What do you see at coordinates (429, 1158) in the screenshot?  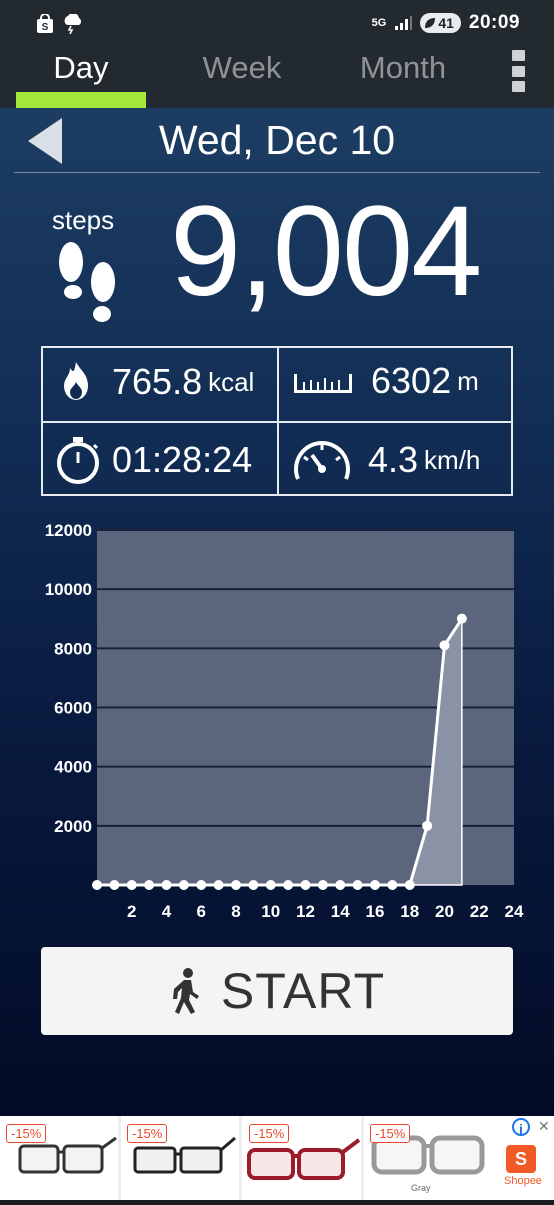 I see `ad-item: -15% Gray` at bounding box center [429, 1158].